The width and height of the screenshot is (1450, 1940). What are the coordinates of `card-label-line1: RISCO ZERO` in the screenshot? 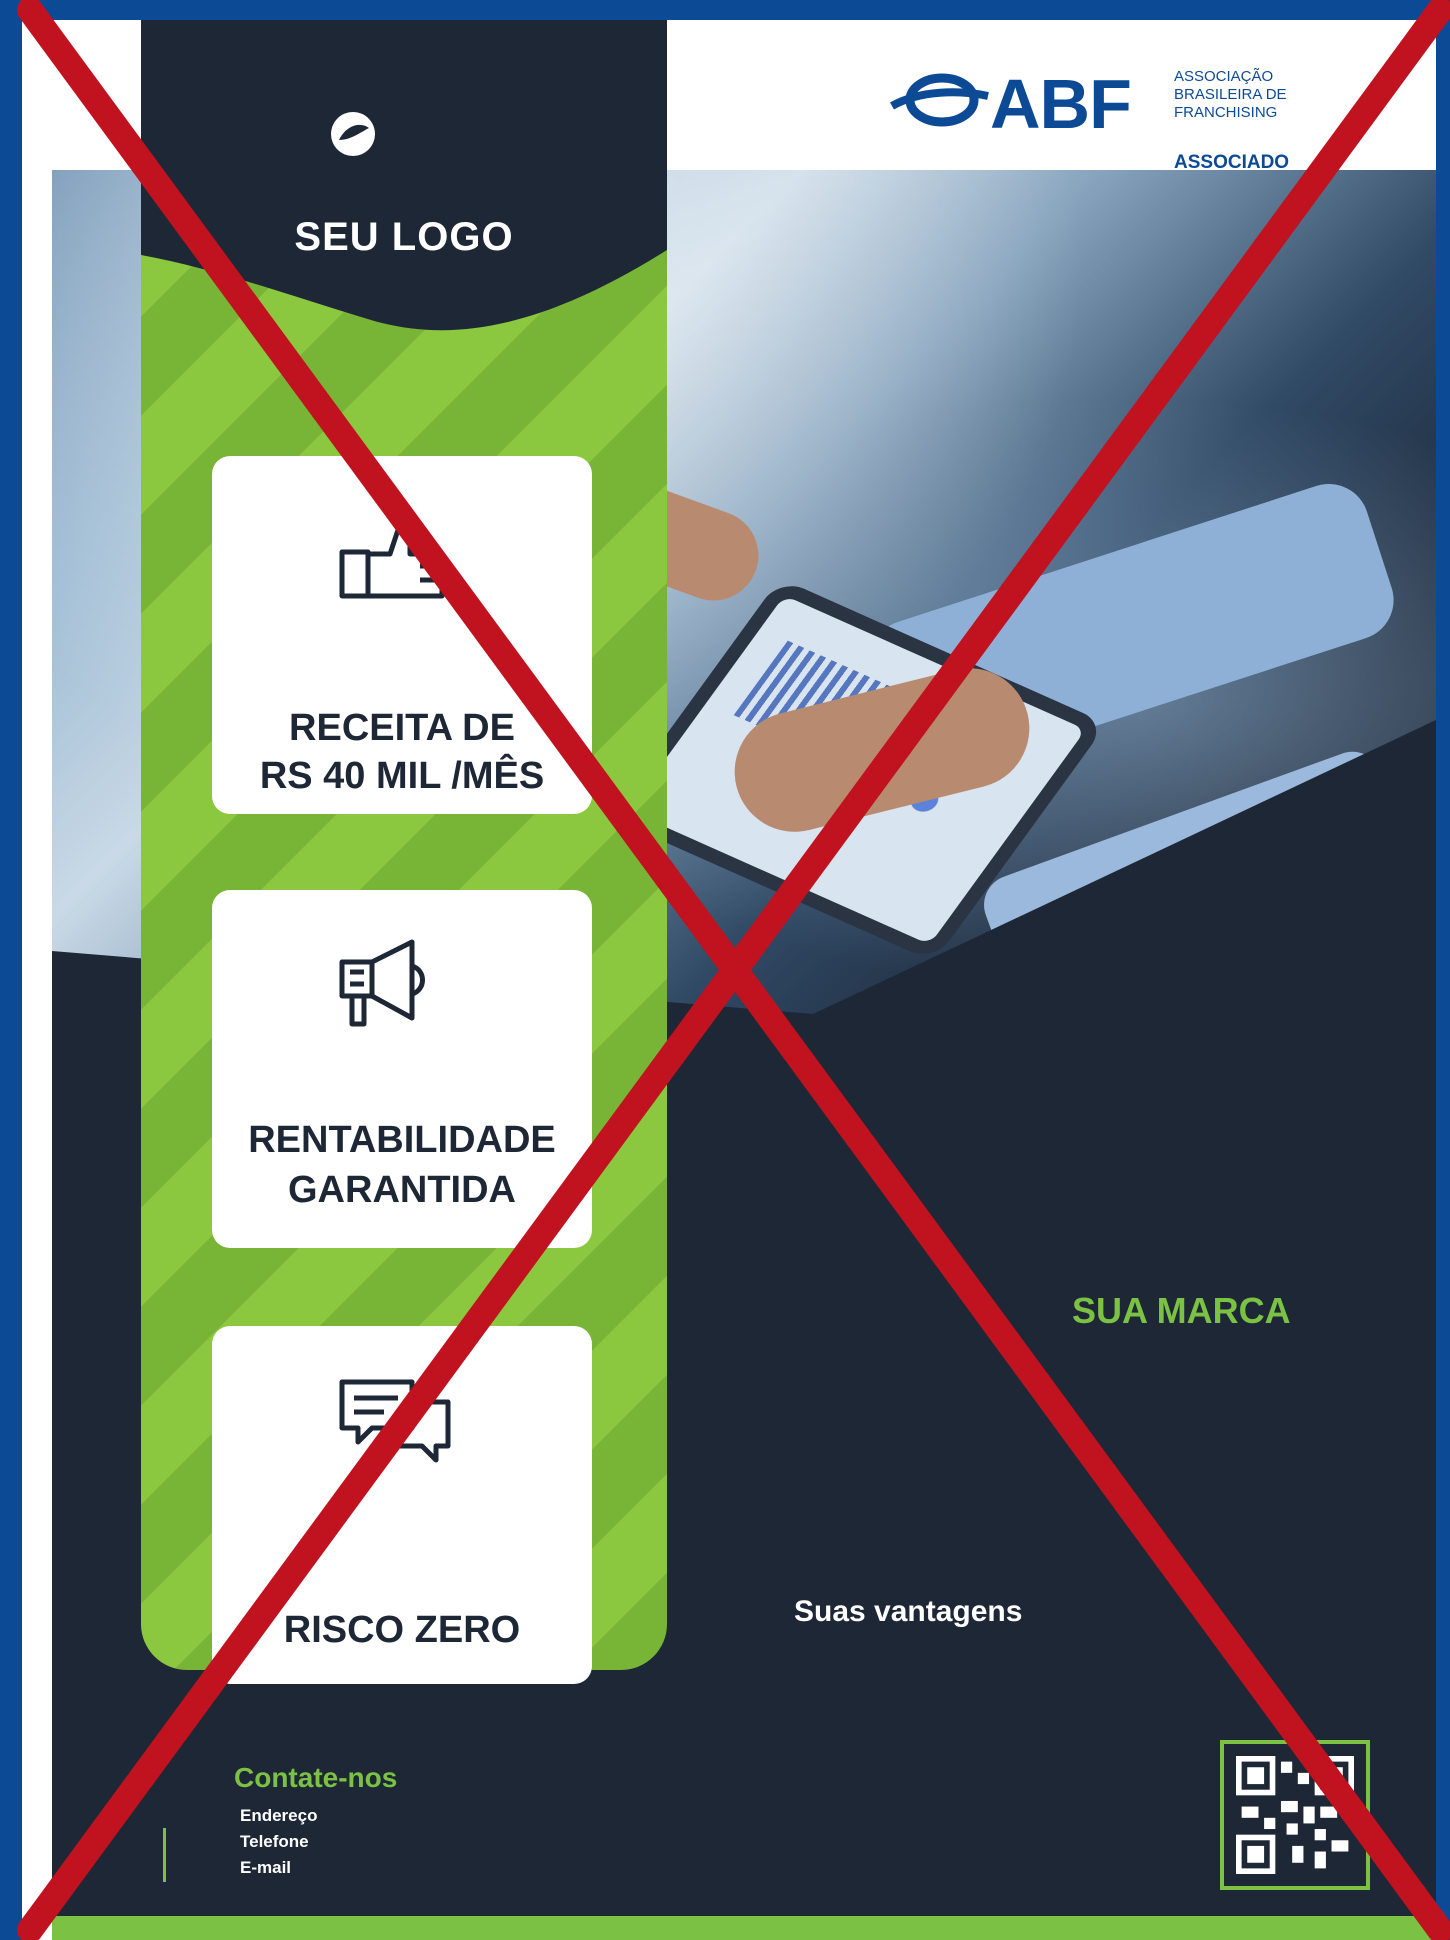 It's located at (402, 1630).